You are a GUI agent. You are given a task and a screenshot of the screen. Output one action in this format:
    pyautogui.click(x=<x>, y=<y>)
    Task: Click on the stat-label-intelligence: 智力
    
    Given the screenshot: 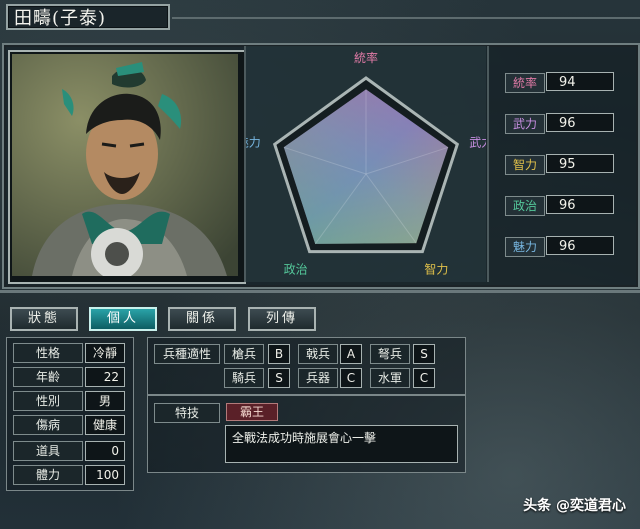 What is the action you would take?
    pyautogui.click(x=525, y=165)
    